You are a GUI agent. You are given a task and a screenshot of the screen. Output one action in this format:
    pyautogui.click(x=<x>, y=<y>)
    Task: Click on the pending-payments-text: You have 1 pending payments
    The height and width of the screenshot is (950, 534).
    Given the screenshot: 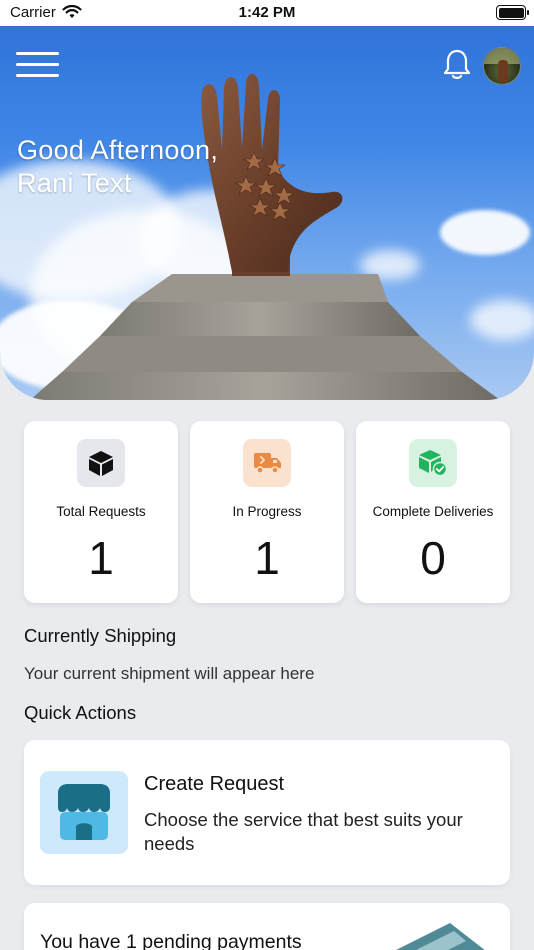 What is the action you would take?
    pyautogui.click(x=171, y=940)
    